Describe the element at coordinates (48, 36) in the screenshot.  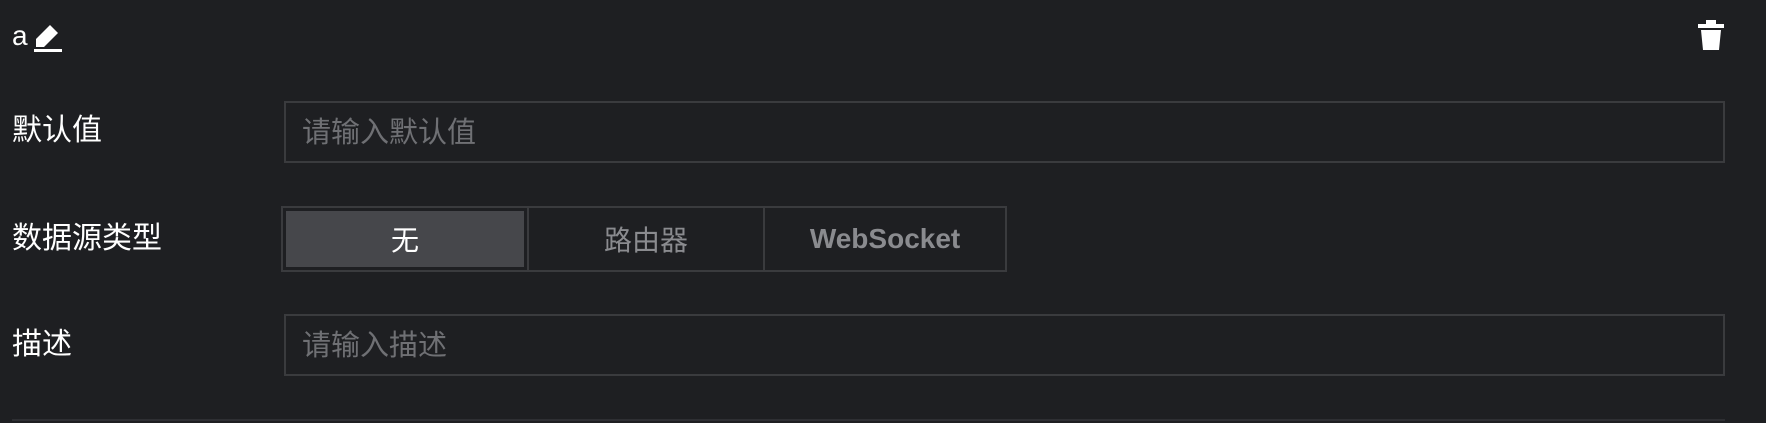
I see `pencil-icon` at that location.